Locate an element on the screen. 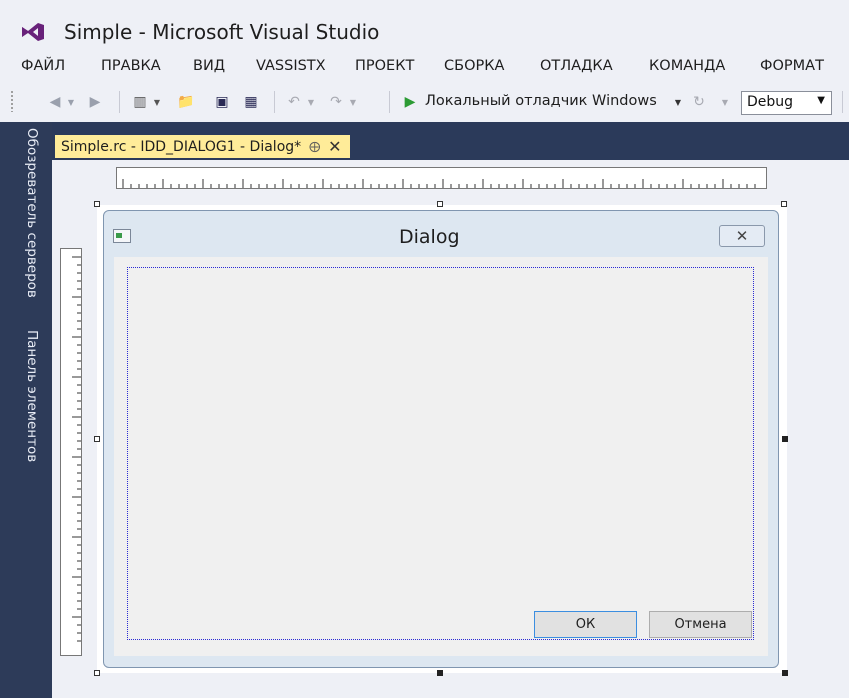 The height and width of the screenshot is (698, 849). solution-configuration-select: Debug ▼ is located at coordinates (786, 103).